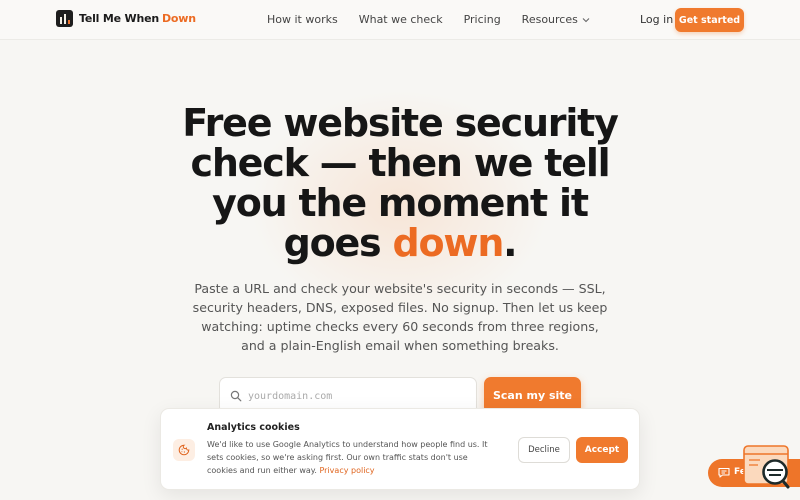 Image resolution: width=800 pixels, height=500 pixels. I want to click on decline-cookies-button: Decline, so click(544, 450).